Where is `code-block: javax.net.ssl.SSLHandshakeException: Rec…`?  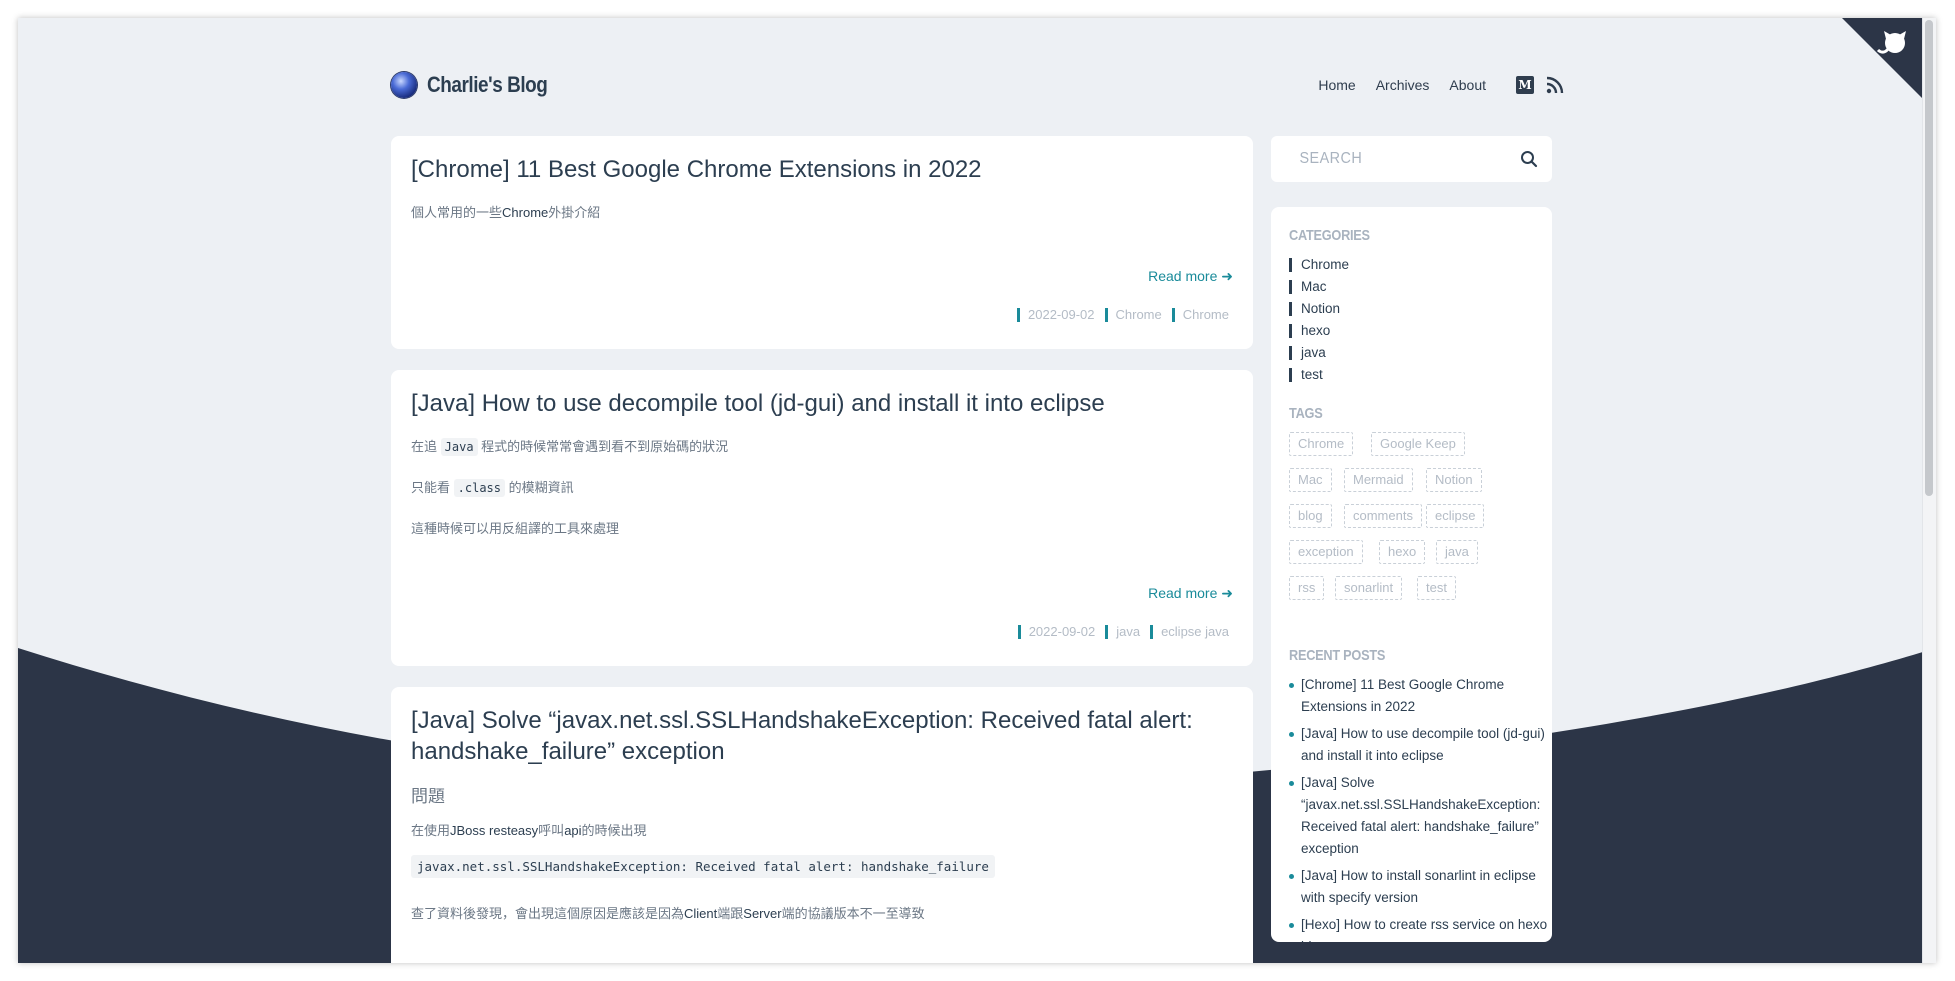 code-block: javax.net.ssl.SSLHandshakeException: Rec… is located at coordinates (703, 866).